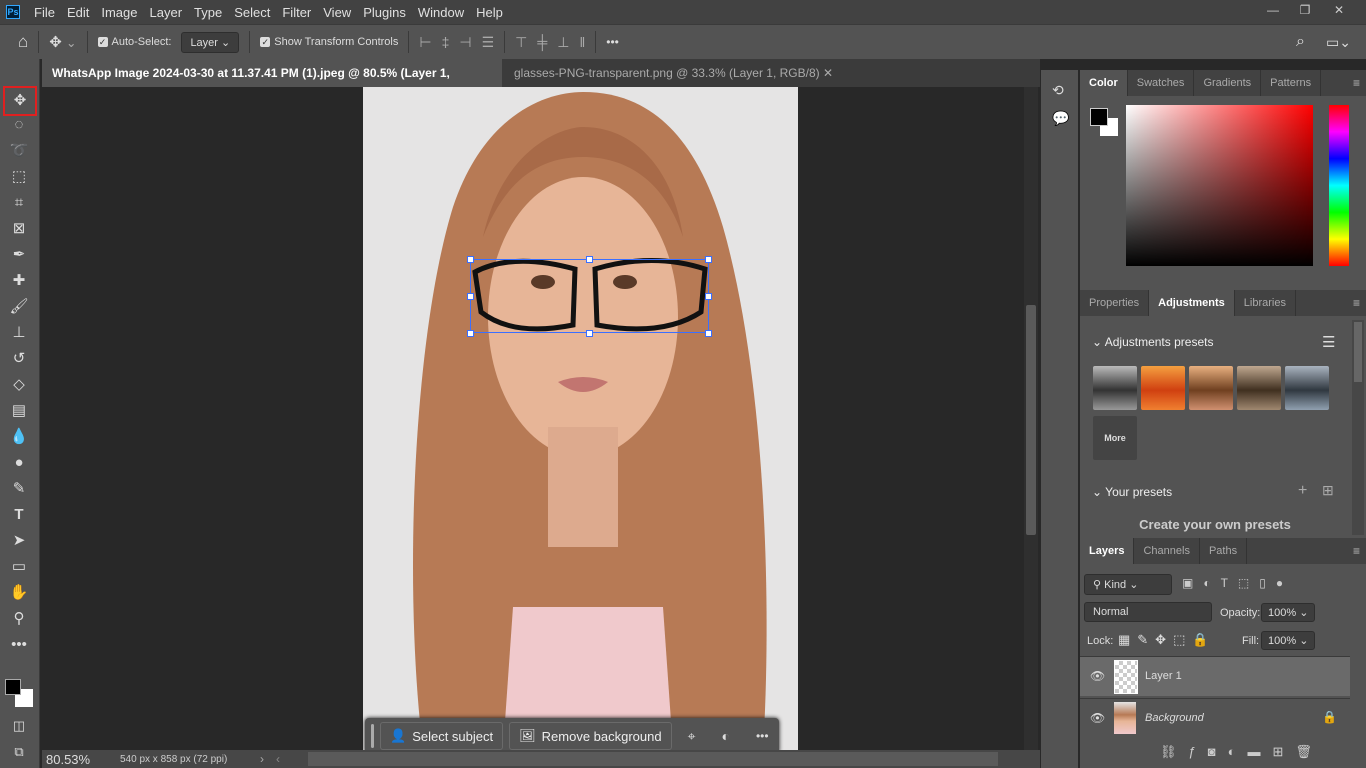 The width and height of the screenshot is (1366, 768). What do you see at coordinates (489, 12) in the screenshot?
I see `menu-help: Help` at bounding box center [489, 12].